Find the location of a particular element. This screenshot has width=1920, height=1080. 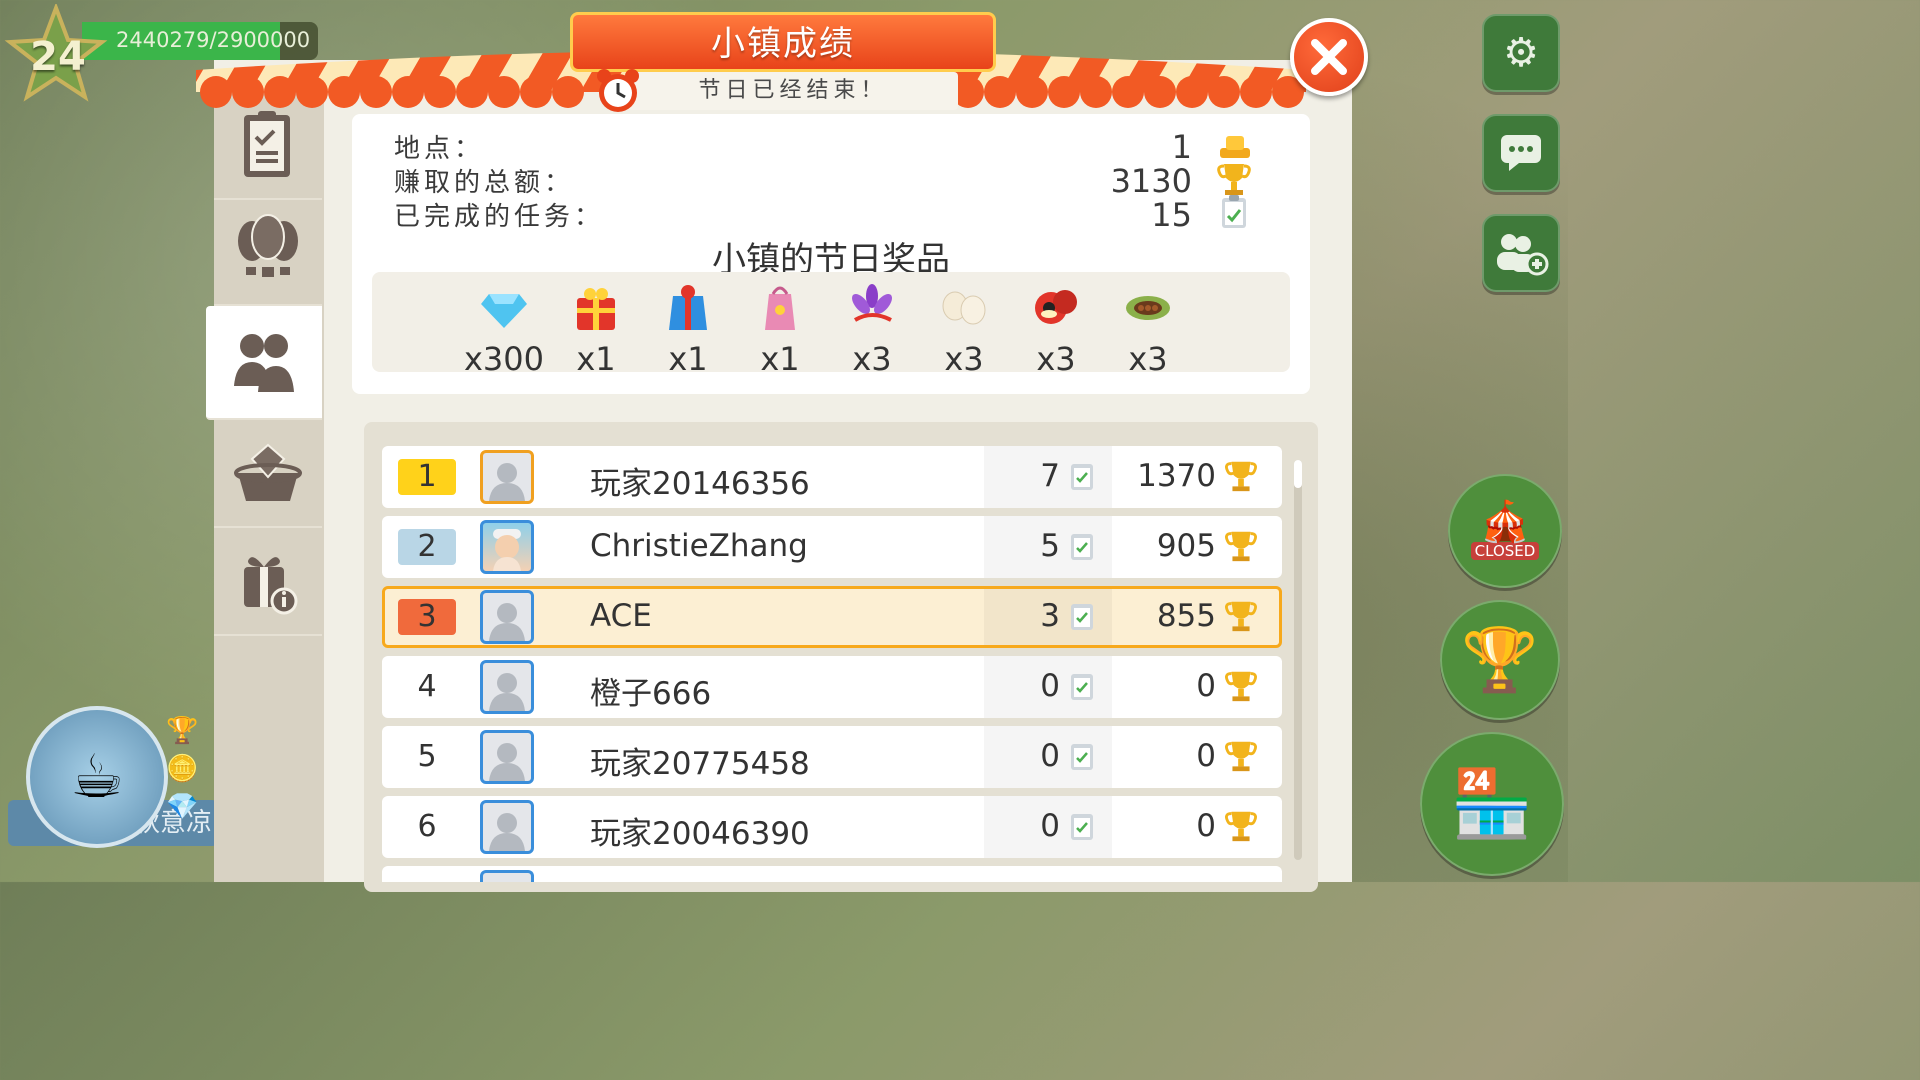

chat-bubble-icon is located at coordinates (1521, 153).